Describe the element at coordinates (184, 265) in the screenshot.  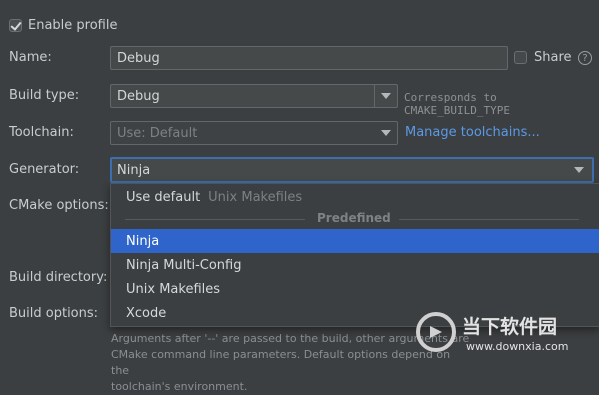
I see `option-label: Ninja Multi-Config` at that location.